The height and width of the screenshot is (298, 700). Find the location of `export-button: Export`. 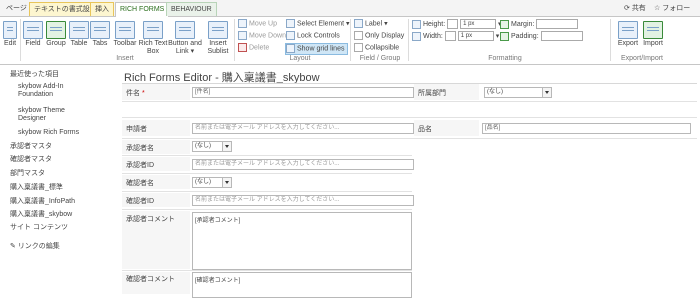

export-button: Export is located at coordinates (628, 34).